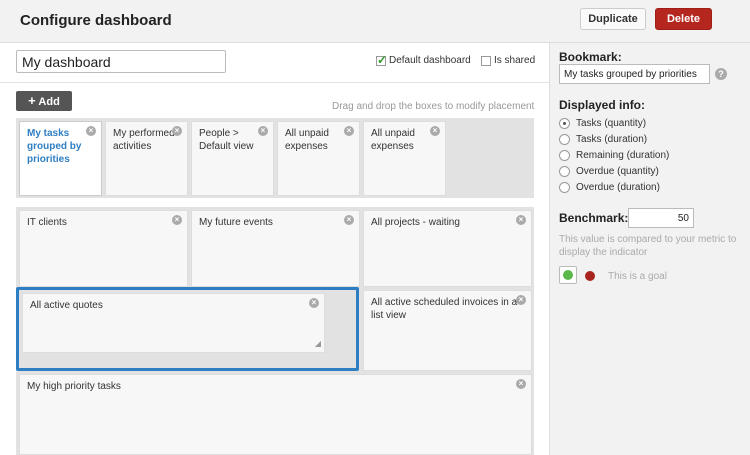 This screenshot has width=750, height=455. What do you see at coordinates (375, 21) in the screenshot?
I see `dialog-header: Configure dashboard Duplicate Delete` at bounding box center [375, 21].